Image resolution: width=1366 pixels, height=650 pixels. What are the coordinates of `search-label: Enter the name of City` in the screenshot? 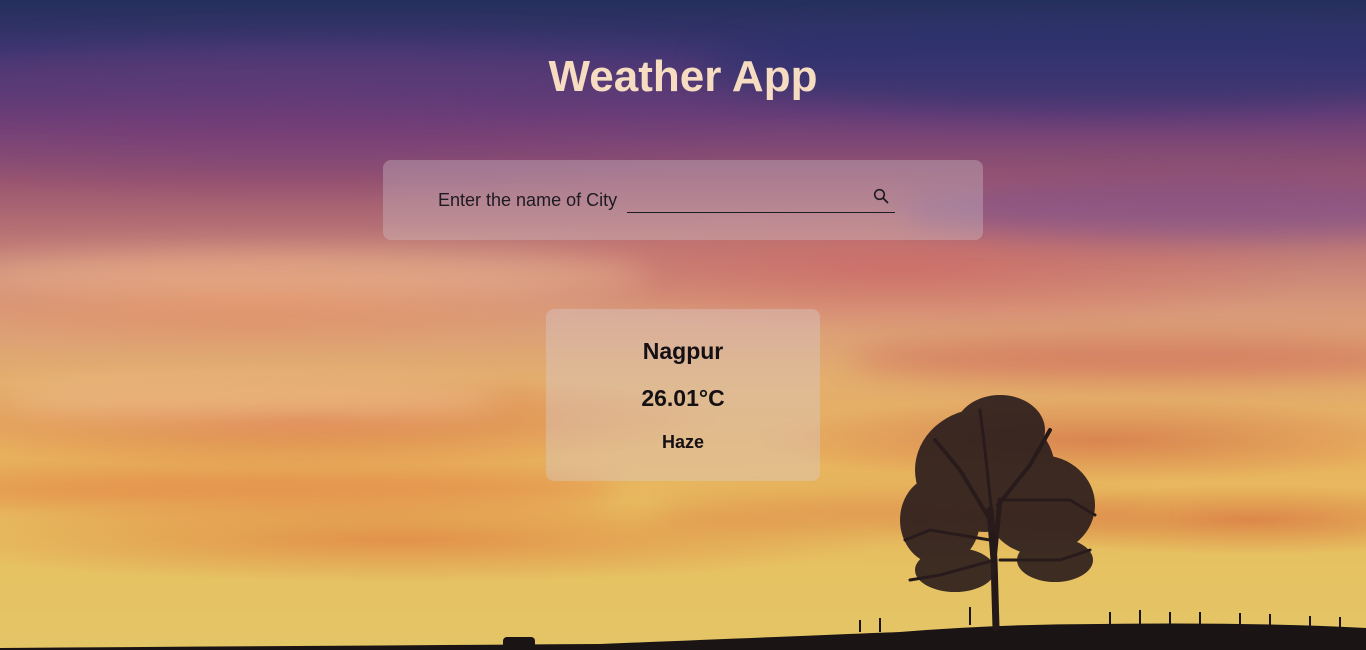 It's located at (528, 200).